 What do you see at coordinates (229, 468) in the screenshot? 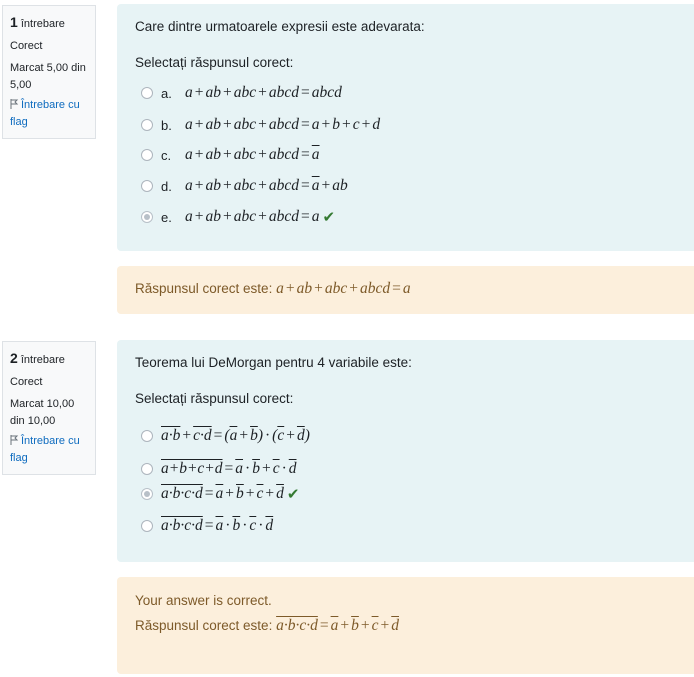
I see `answer-formula: a+b+c+d = a · b + c · d` at bounding box center [229, 468].